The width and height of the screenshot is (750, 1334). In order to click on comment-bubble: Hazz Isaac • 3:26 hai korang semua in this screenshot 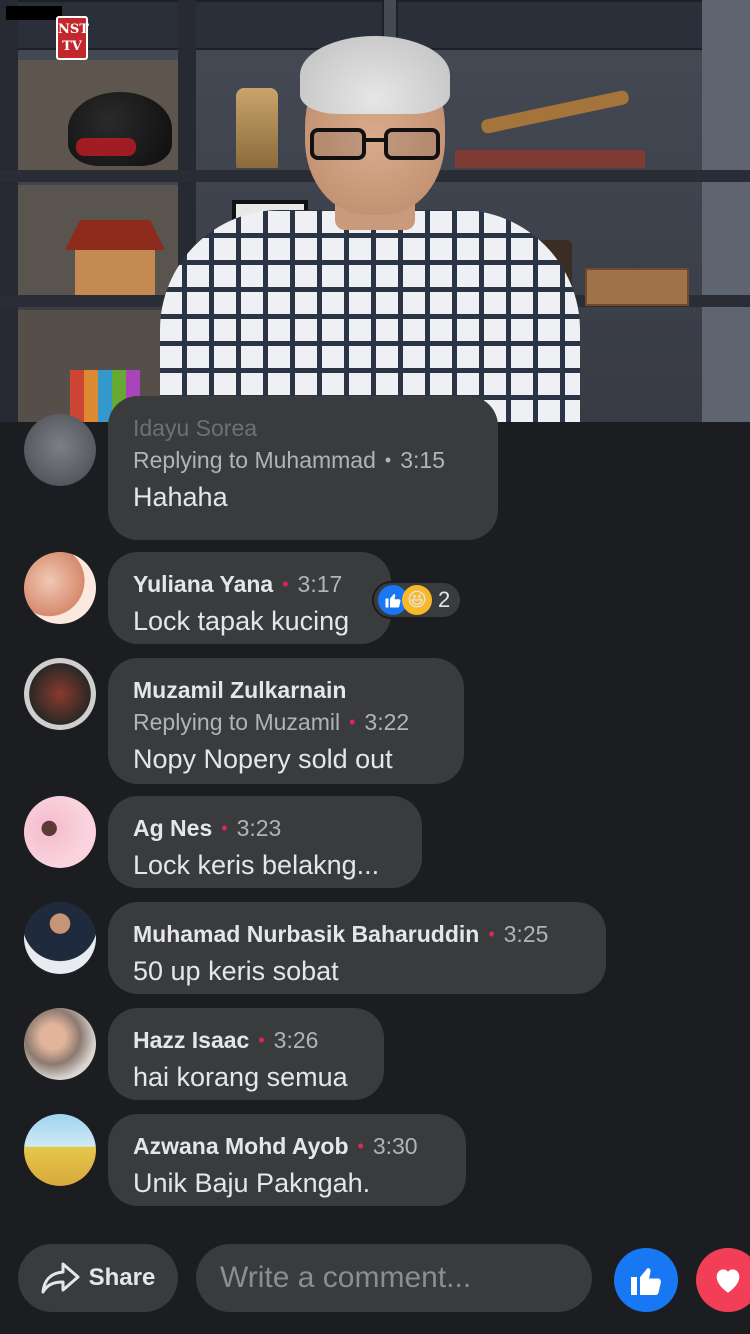, I will do `click(246, 1054)`.